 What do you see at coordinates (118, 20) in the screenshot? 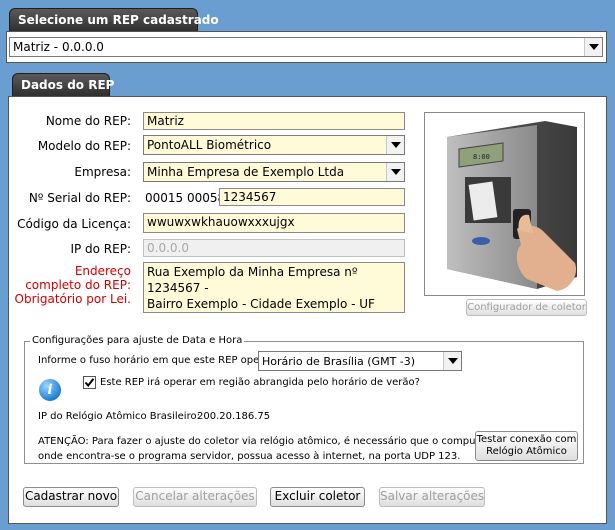
I see `tab-select-rep-label: Selecione um REP cadastrado` at bounding box center [118, 20].